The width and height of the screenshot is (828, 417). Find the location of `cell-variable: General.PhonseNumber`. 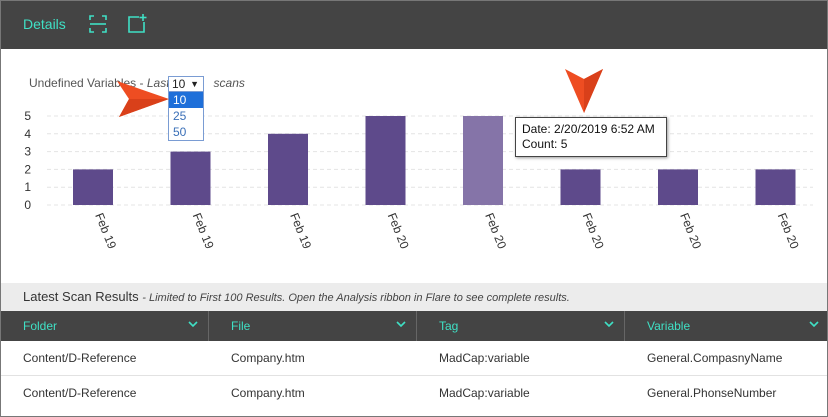

cell-variable: General.PhonseNumber is located at coordinates (712, 393).